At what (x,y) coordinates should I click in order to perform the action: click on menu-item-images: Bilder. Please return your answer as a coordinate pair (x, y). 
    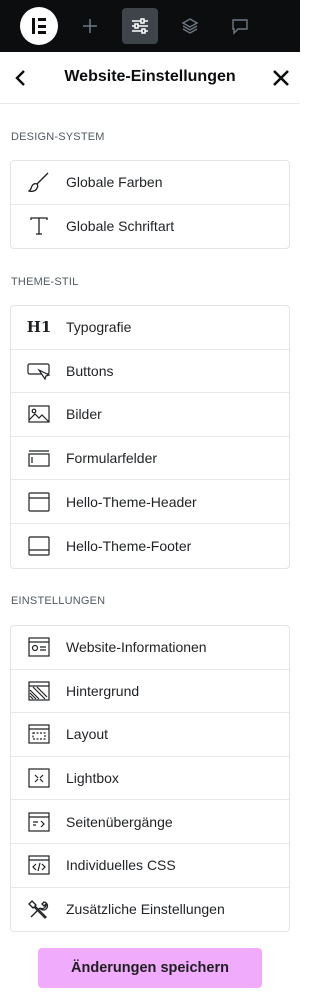
    Looking at the image, I should click on (150, 415).